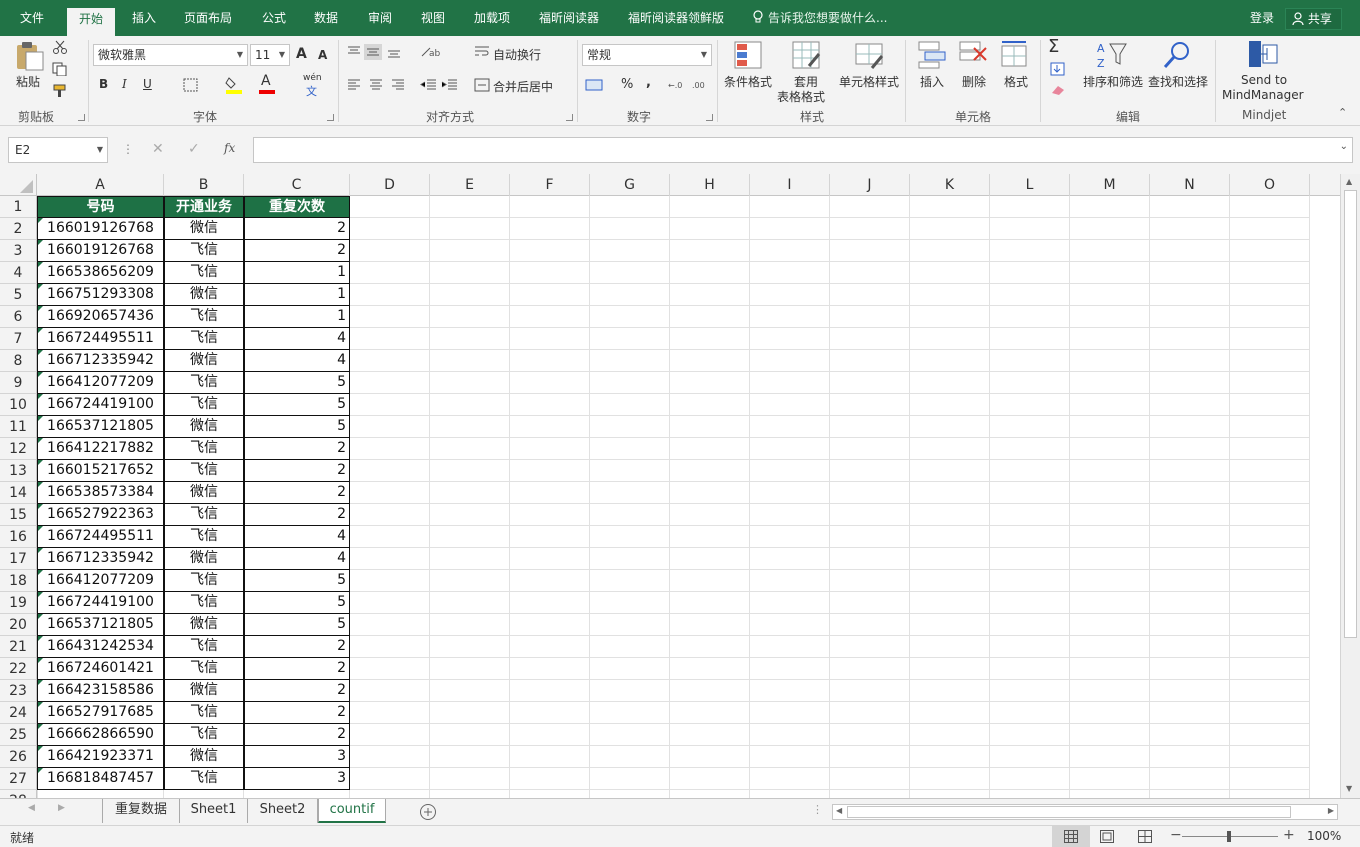 The height and width of the screenshot is (847, 1360). What do you see at coordinates (390, 185) in the screenshot?
I see `column-header-d: D` at bounding box center [390, 185].